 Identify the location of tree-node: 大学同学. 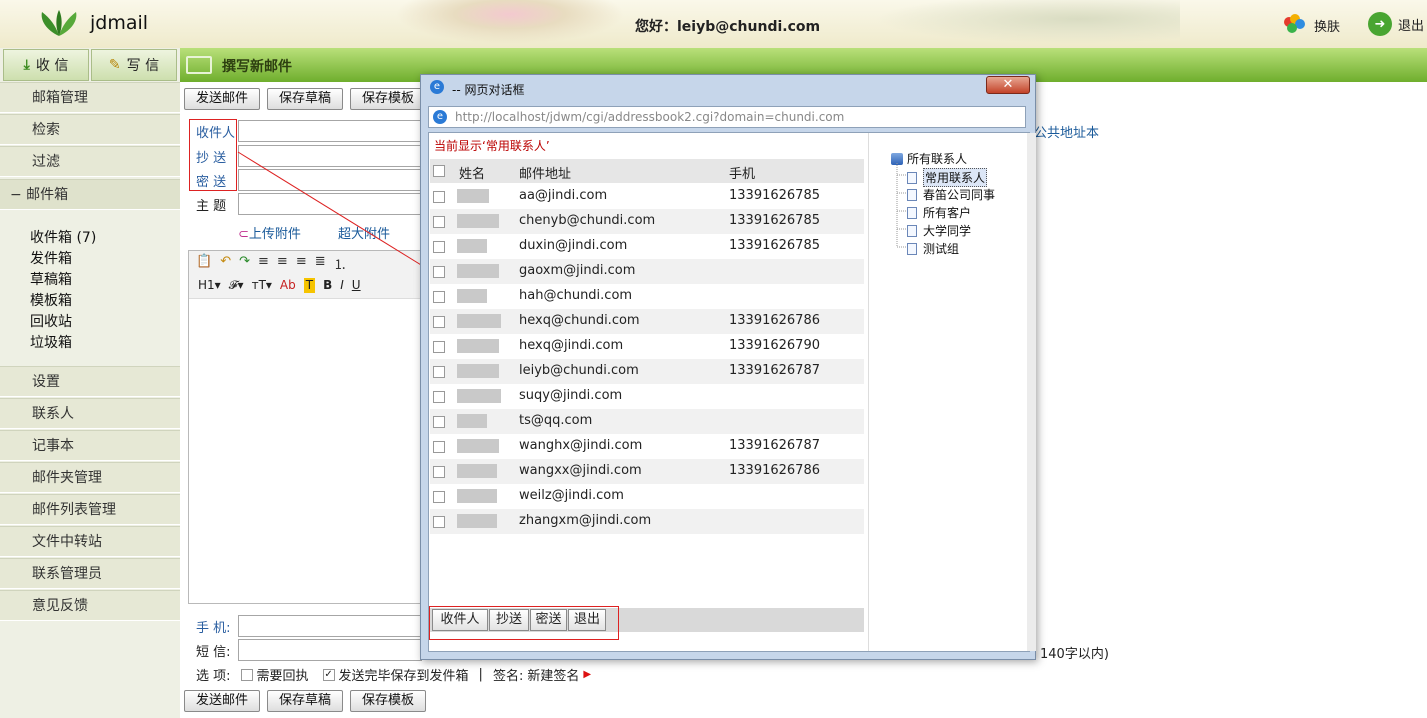
(939, 230).